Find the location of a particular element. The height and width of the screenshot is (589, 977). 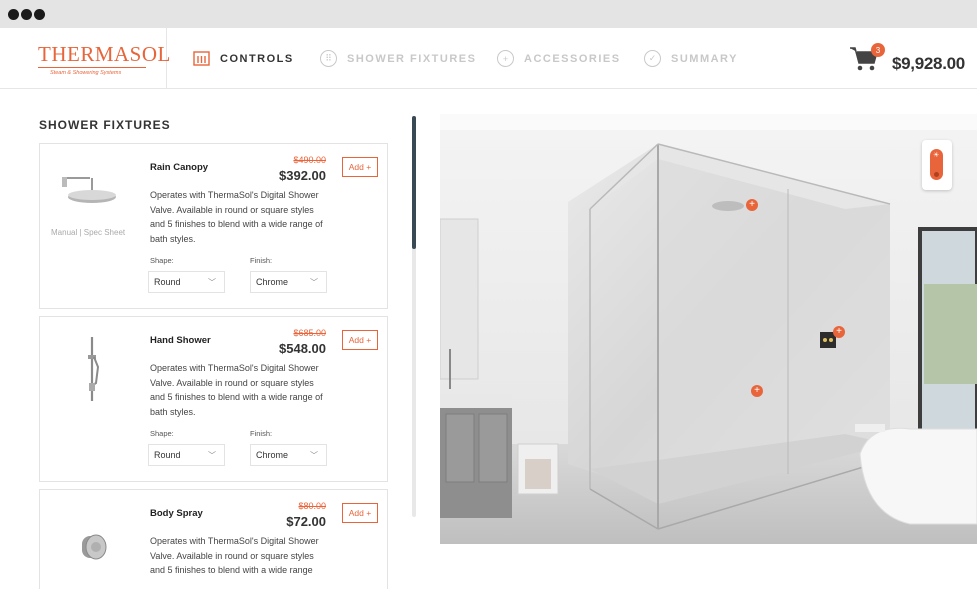

browser-chrome is located at coordinates (488, 14).